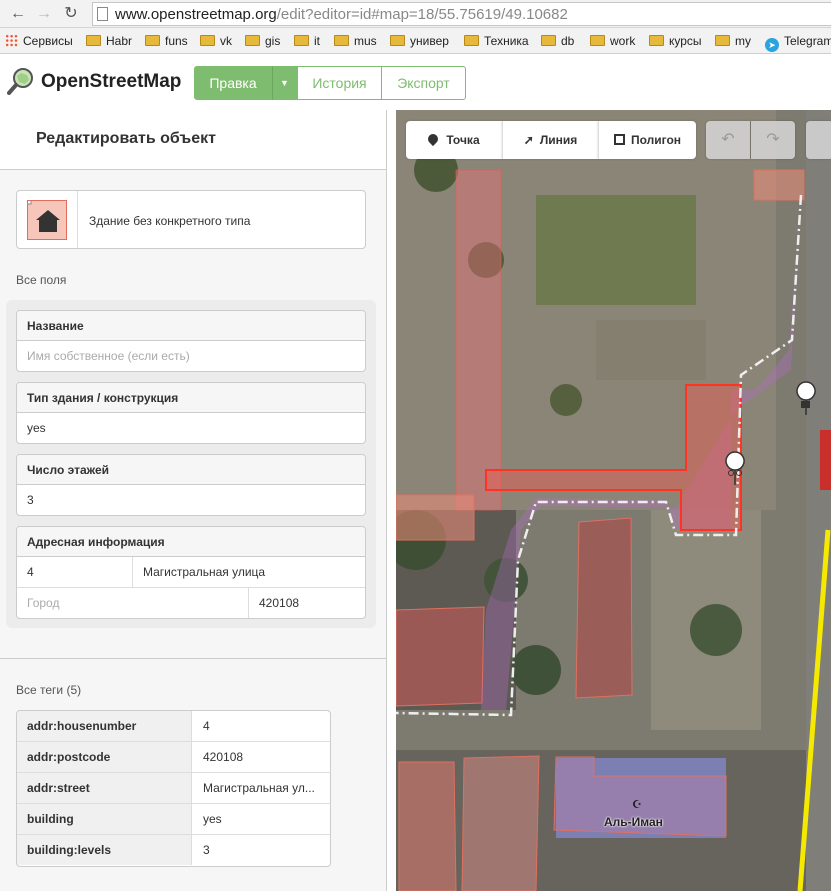 The width and height of the screenshot is (831, 891). Describe the element at coordinates (528, 140) in the screenshot. I see `line-icon: ➚` at that location.